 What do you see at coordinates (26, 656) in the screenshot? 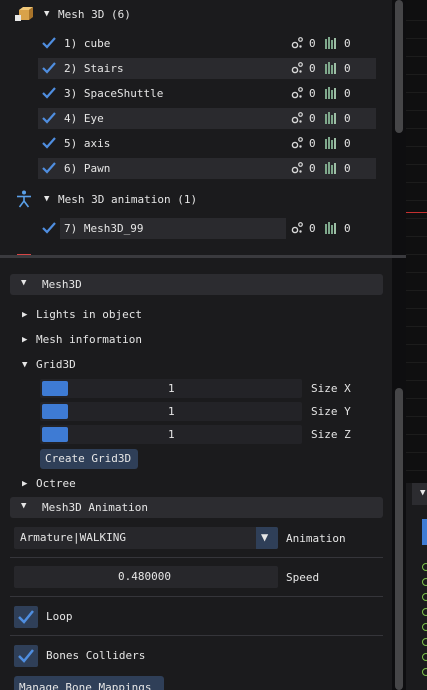
I see `bones-colliders-checkbox` at bounding box center [26, 656].